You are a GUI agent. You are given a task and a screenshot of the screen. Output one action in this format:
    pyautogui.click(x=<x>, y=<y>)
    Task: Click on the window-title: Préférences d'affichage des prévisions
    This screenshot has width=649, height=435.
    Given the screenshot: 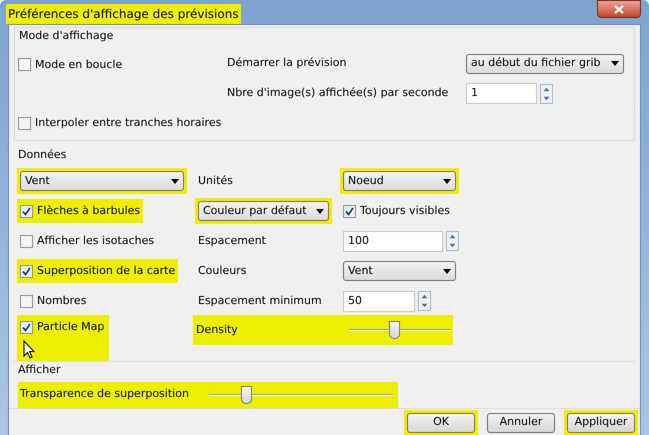 What is the action you would take?
    pyautogui.click(x=123, y=14)
    